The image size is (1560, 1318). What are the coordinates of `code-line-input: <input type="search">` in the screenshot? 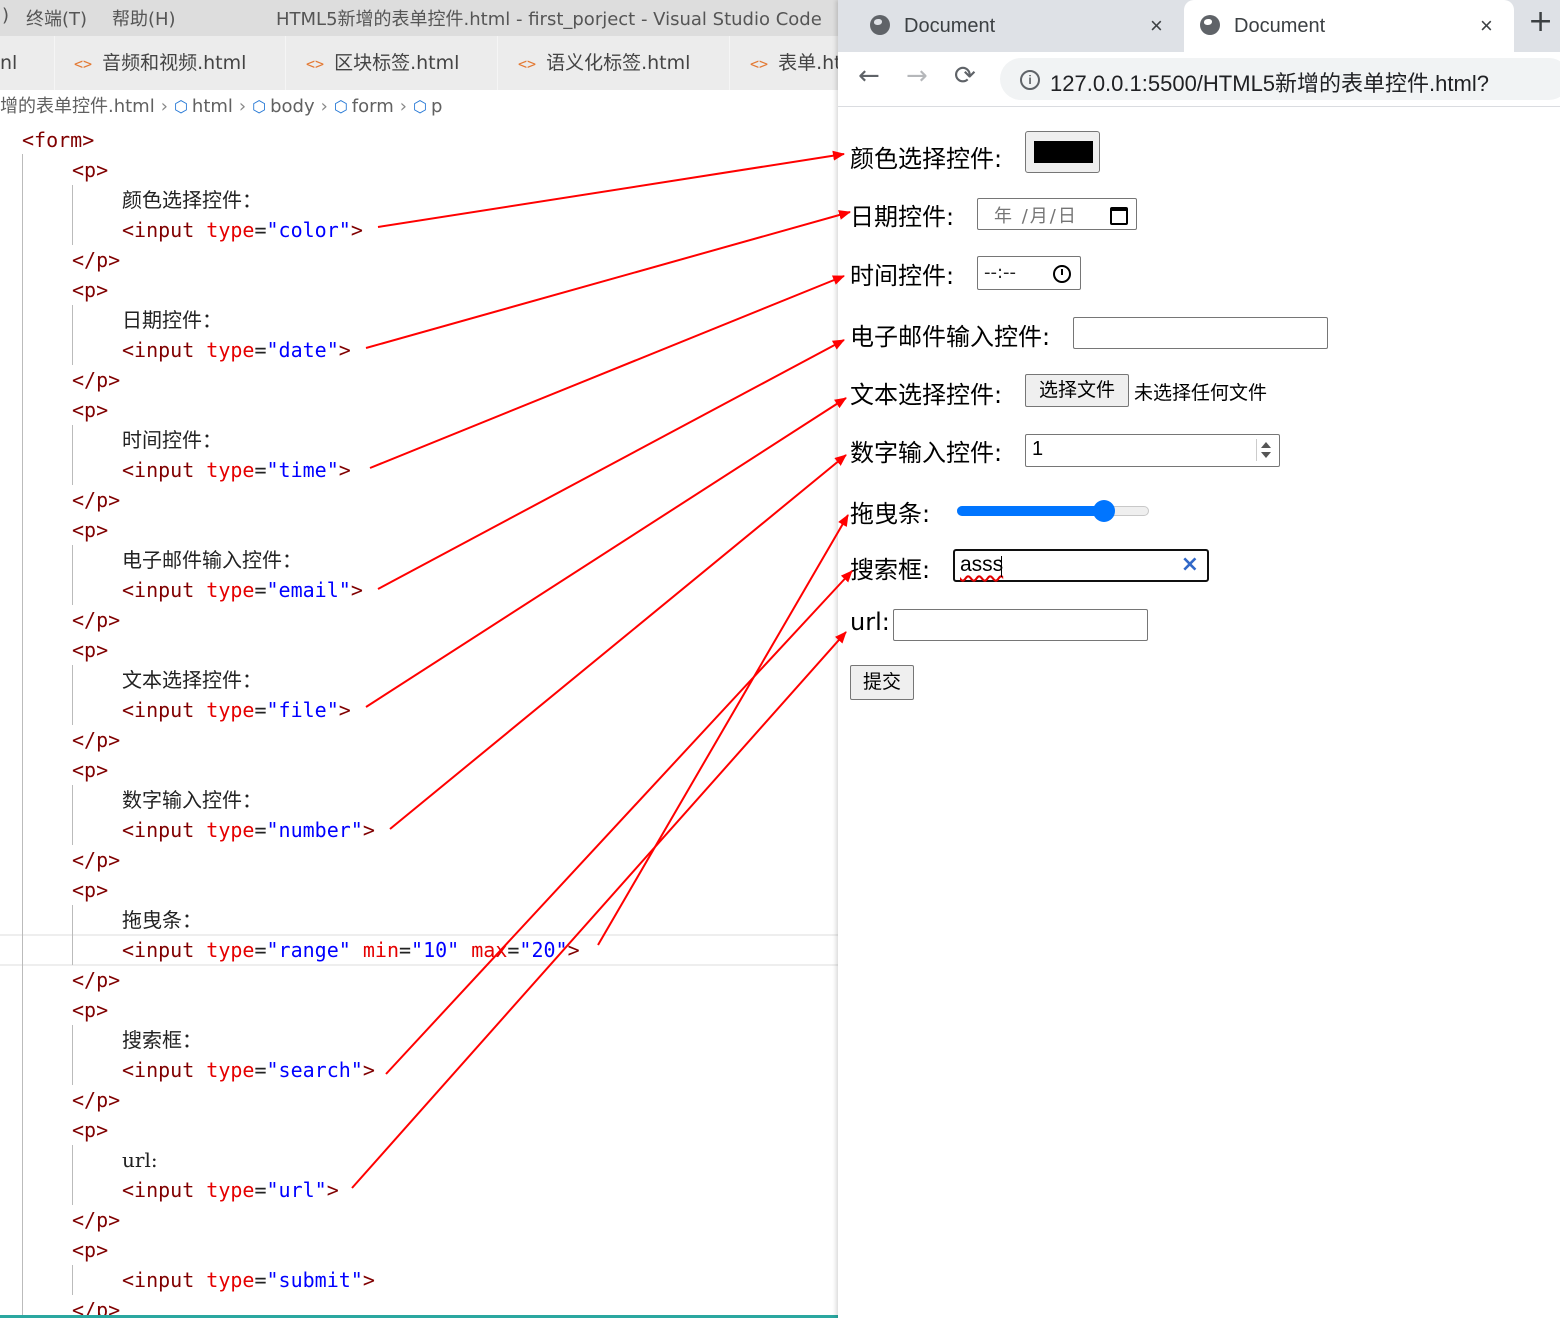 It's located at (248, 1070).